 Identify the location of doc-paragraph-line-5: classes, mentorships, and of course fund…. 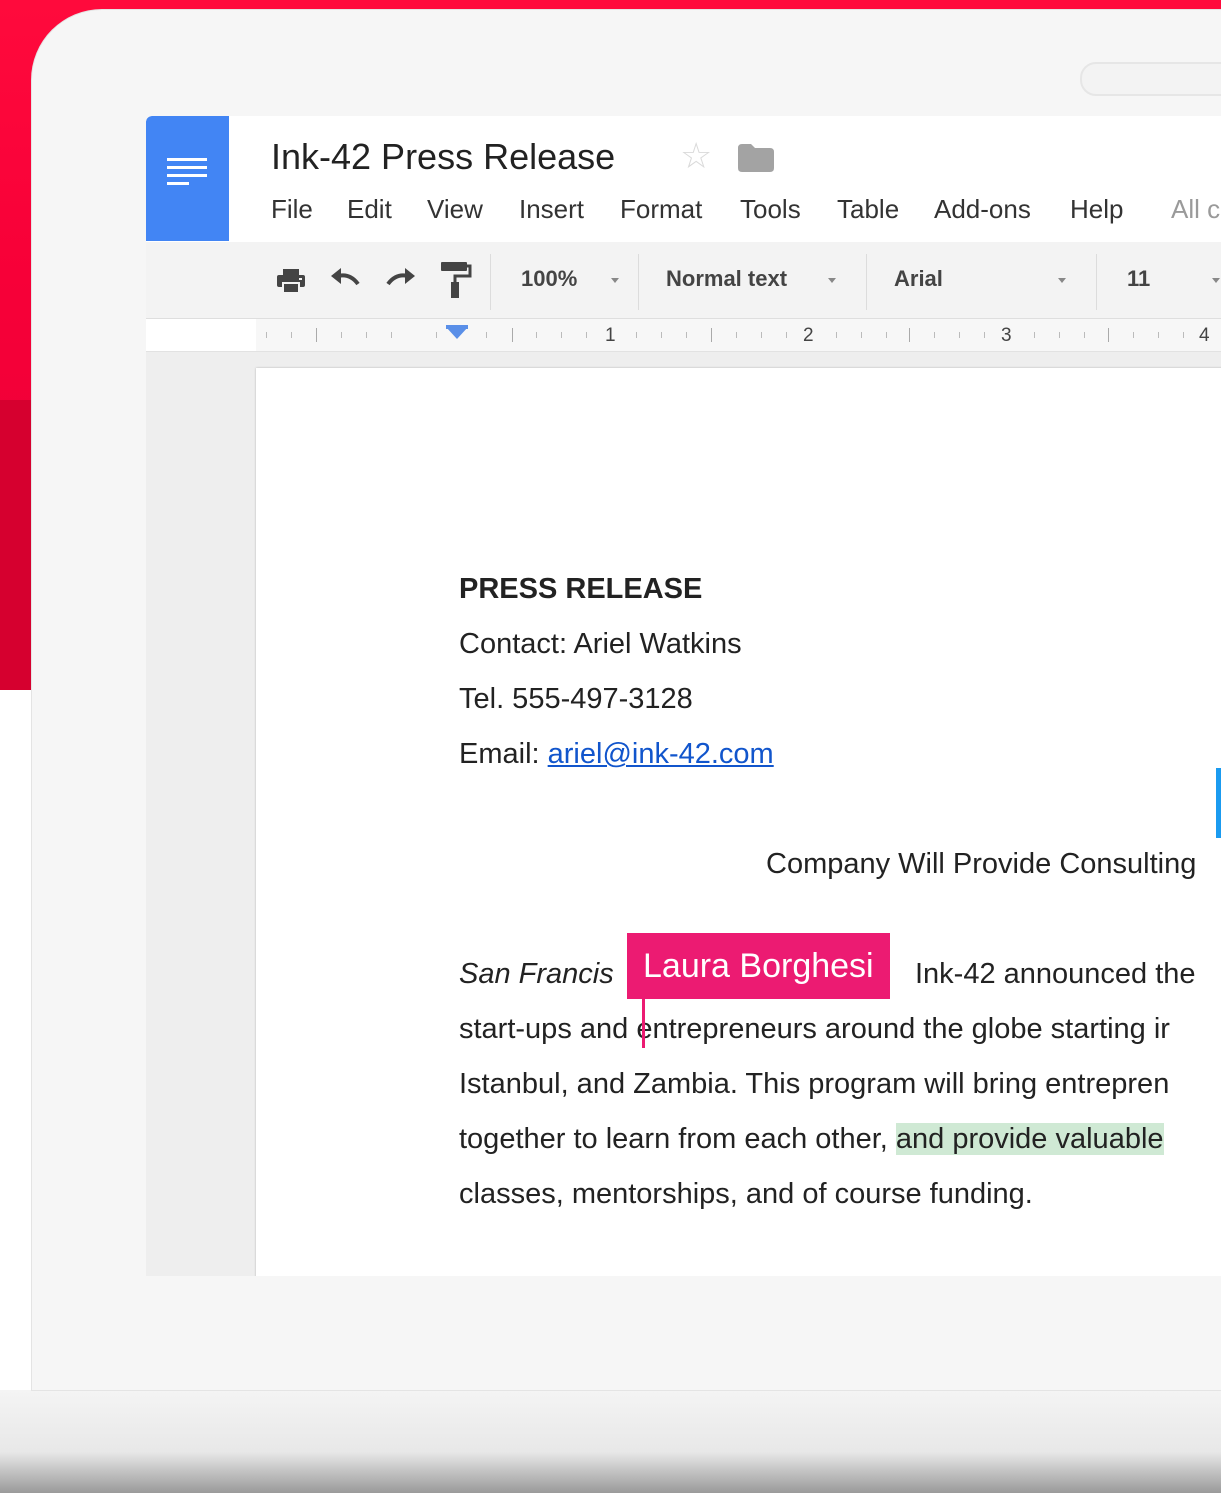
(746, 1194).